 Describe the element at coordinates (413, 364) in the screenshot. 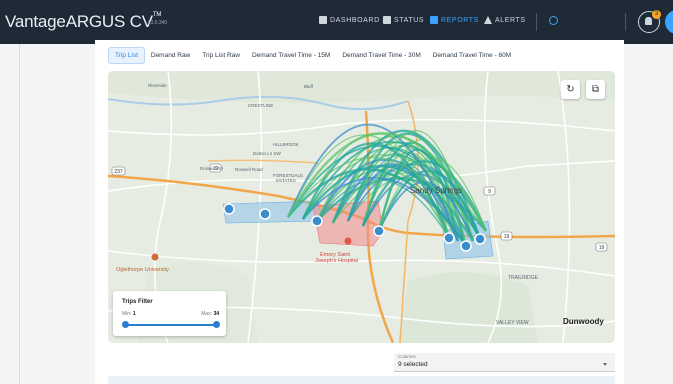

I see `columns-select-value: 9 selected` at that location.